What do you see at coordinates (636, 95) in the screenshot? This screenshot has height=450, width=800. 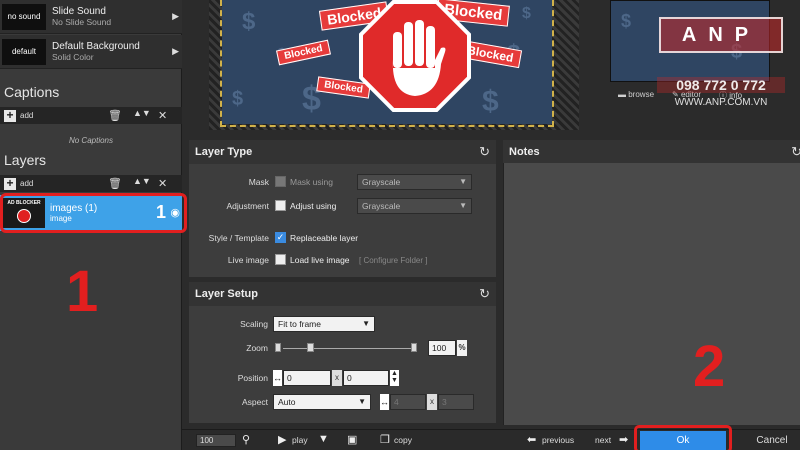 I see `browse-link: ▬ browse` at bounding box center [636, 95].